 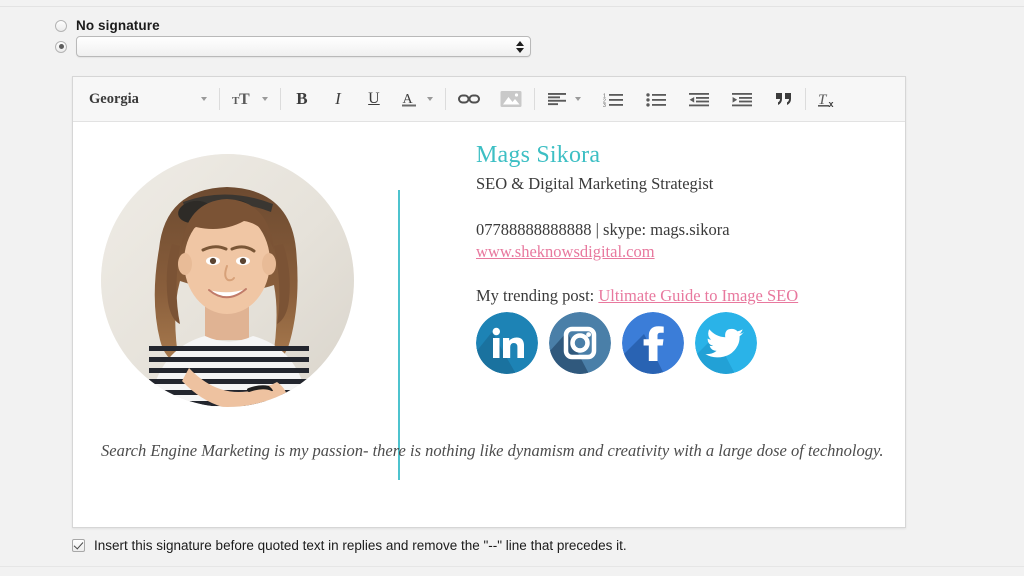 What do you see at coordinates (604, 105) in the screenshot?
I see `svg-text: 3` at bounding box center [604, 105].